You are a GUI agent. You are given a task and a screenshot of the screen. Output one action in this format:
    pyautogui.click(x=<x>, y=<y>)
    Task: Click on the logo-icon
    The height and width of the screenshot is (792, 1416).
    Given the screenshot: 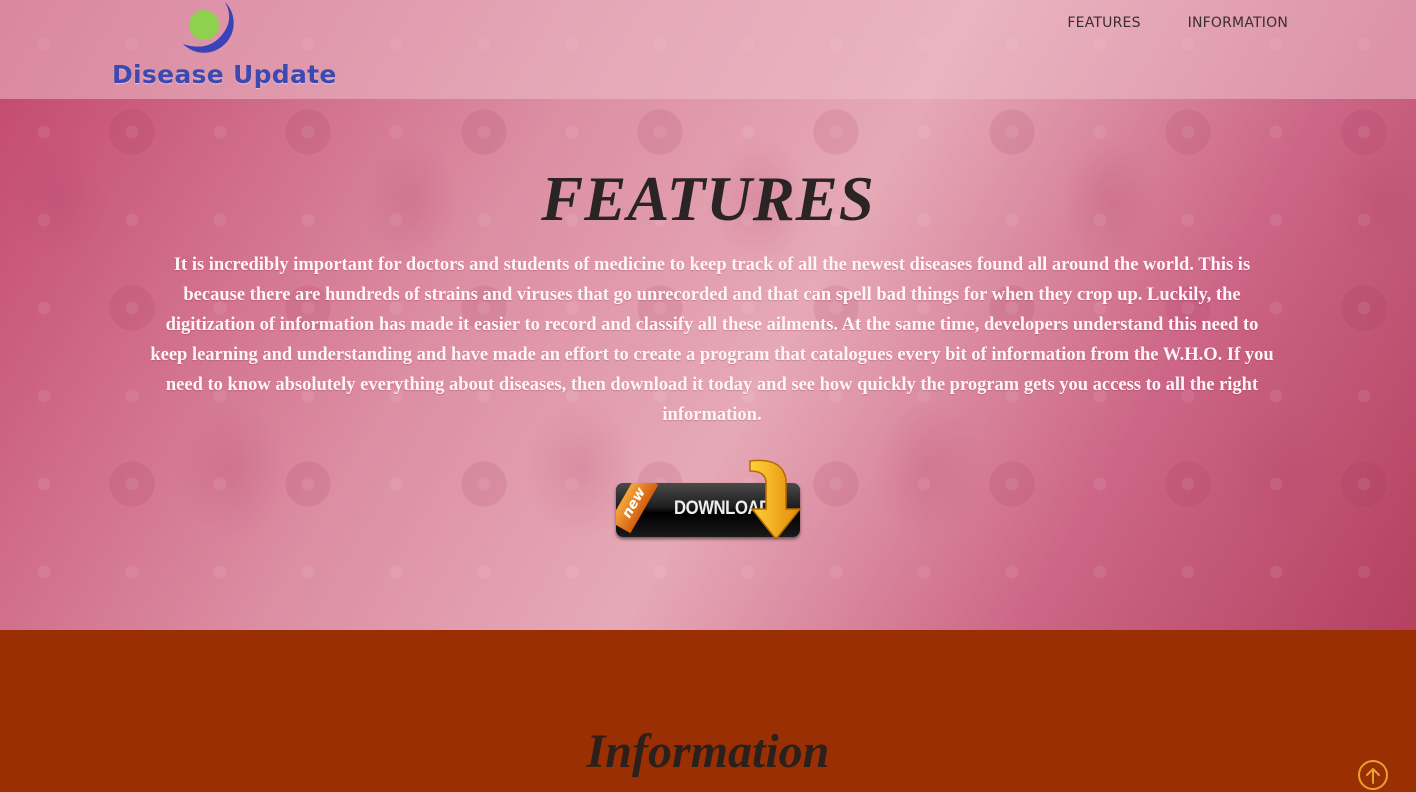 What is the action you would take?
    pyautogui.click(x=208, y=27)
    